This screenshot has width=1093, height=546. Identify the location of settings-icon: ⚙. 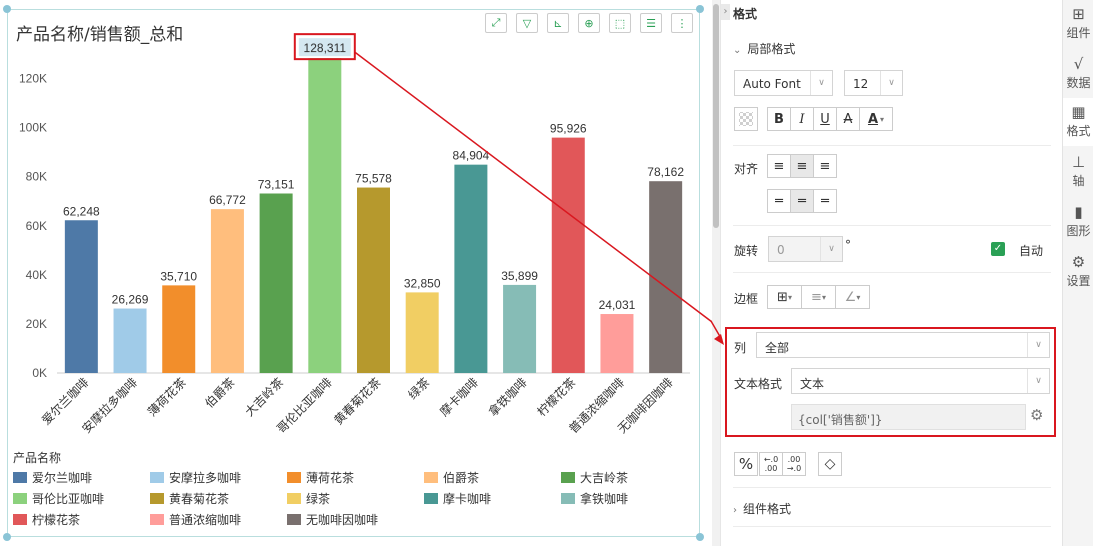
(1078, 262).